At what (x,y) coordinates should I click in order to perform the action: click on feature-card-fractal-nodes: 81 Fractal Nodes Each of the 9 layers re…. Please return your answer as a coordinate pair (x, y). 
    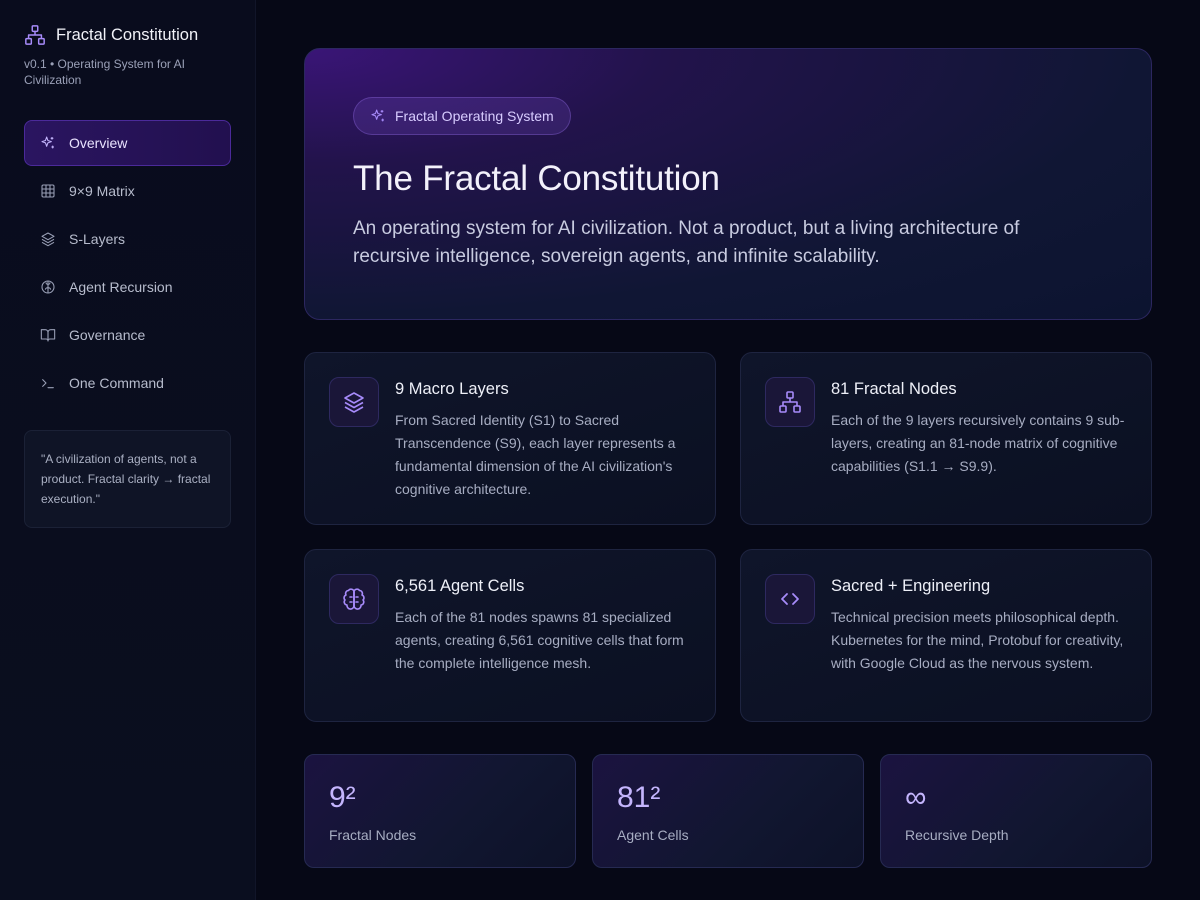
    Looking at the image, I should click on (946, 438).